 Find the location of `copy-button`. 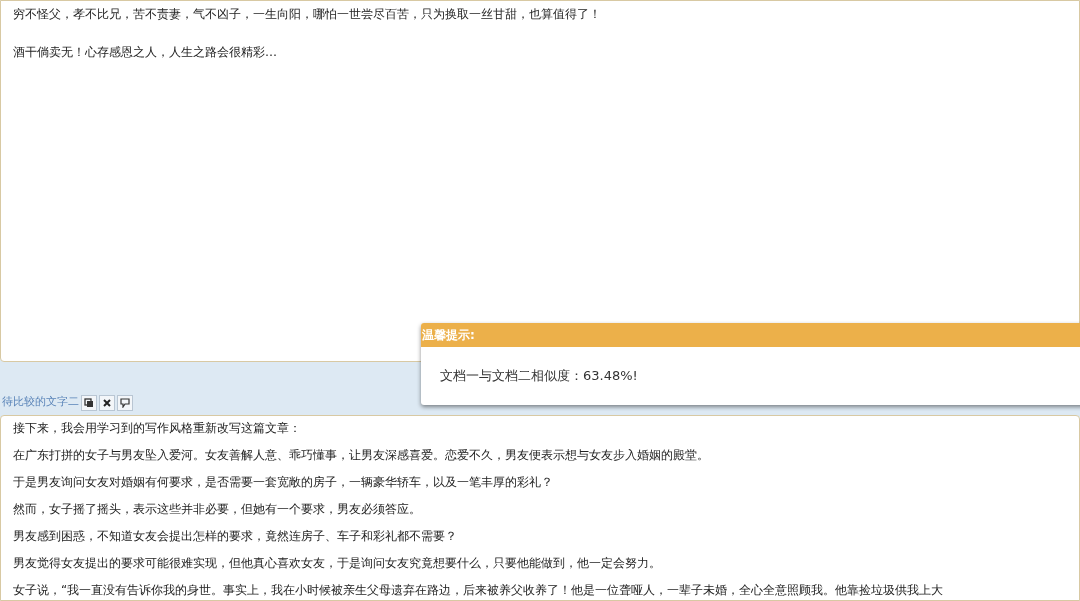

copy-button is located at coordinates (89, 403).